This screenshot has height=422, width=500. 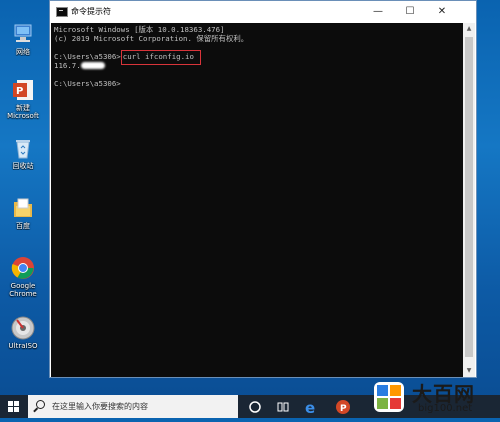 I want to click on desktop-icon-baidu-folder: 百度, so click(x=23, y=213).